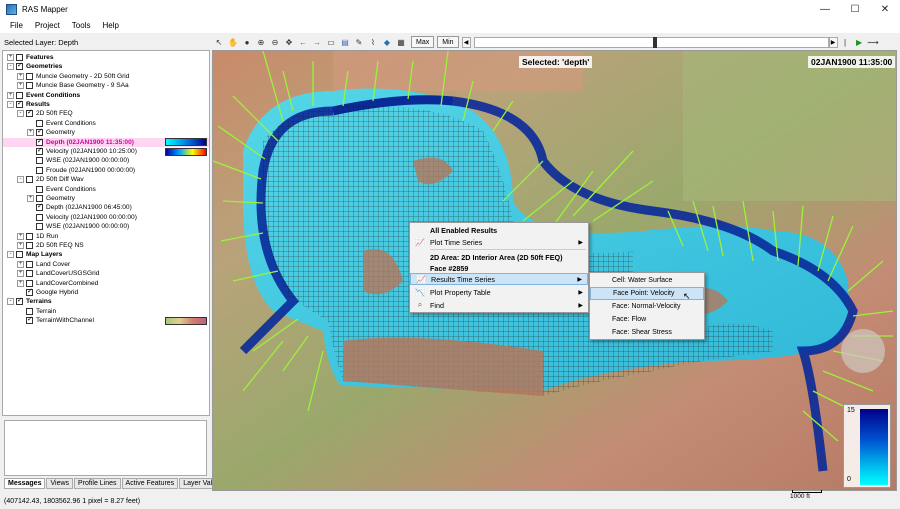 The image size is (900, 509). Describe the element at coordinates (106, 104) in the screenshot. I see `tree-item: - Results` at that location.